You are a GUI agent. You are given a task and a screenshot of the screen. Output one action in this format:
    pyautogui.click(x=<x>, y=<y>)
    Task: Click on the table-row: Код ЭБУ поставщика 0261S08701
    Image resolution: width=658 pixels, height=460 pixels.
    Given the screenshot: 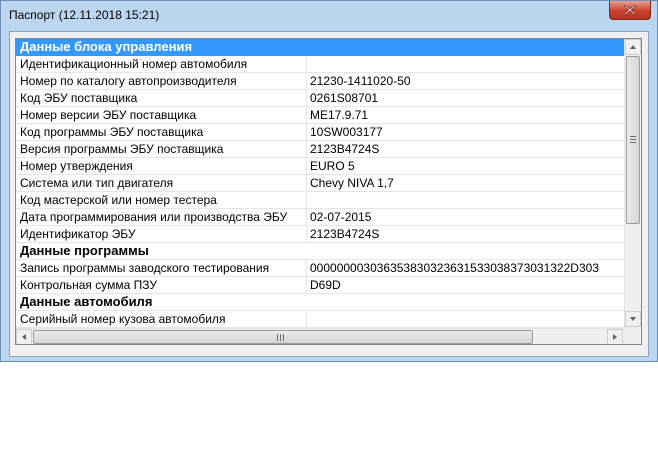 What is the action you would take?
    pyautogui.click(x=320, y=98)
    